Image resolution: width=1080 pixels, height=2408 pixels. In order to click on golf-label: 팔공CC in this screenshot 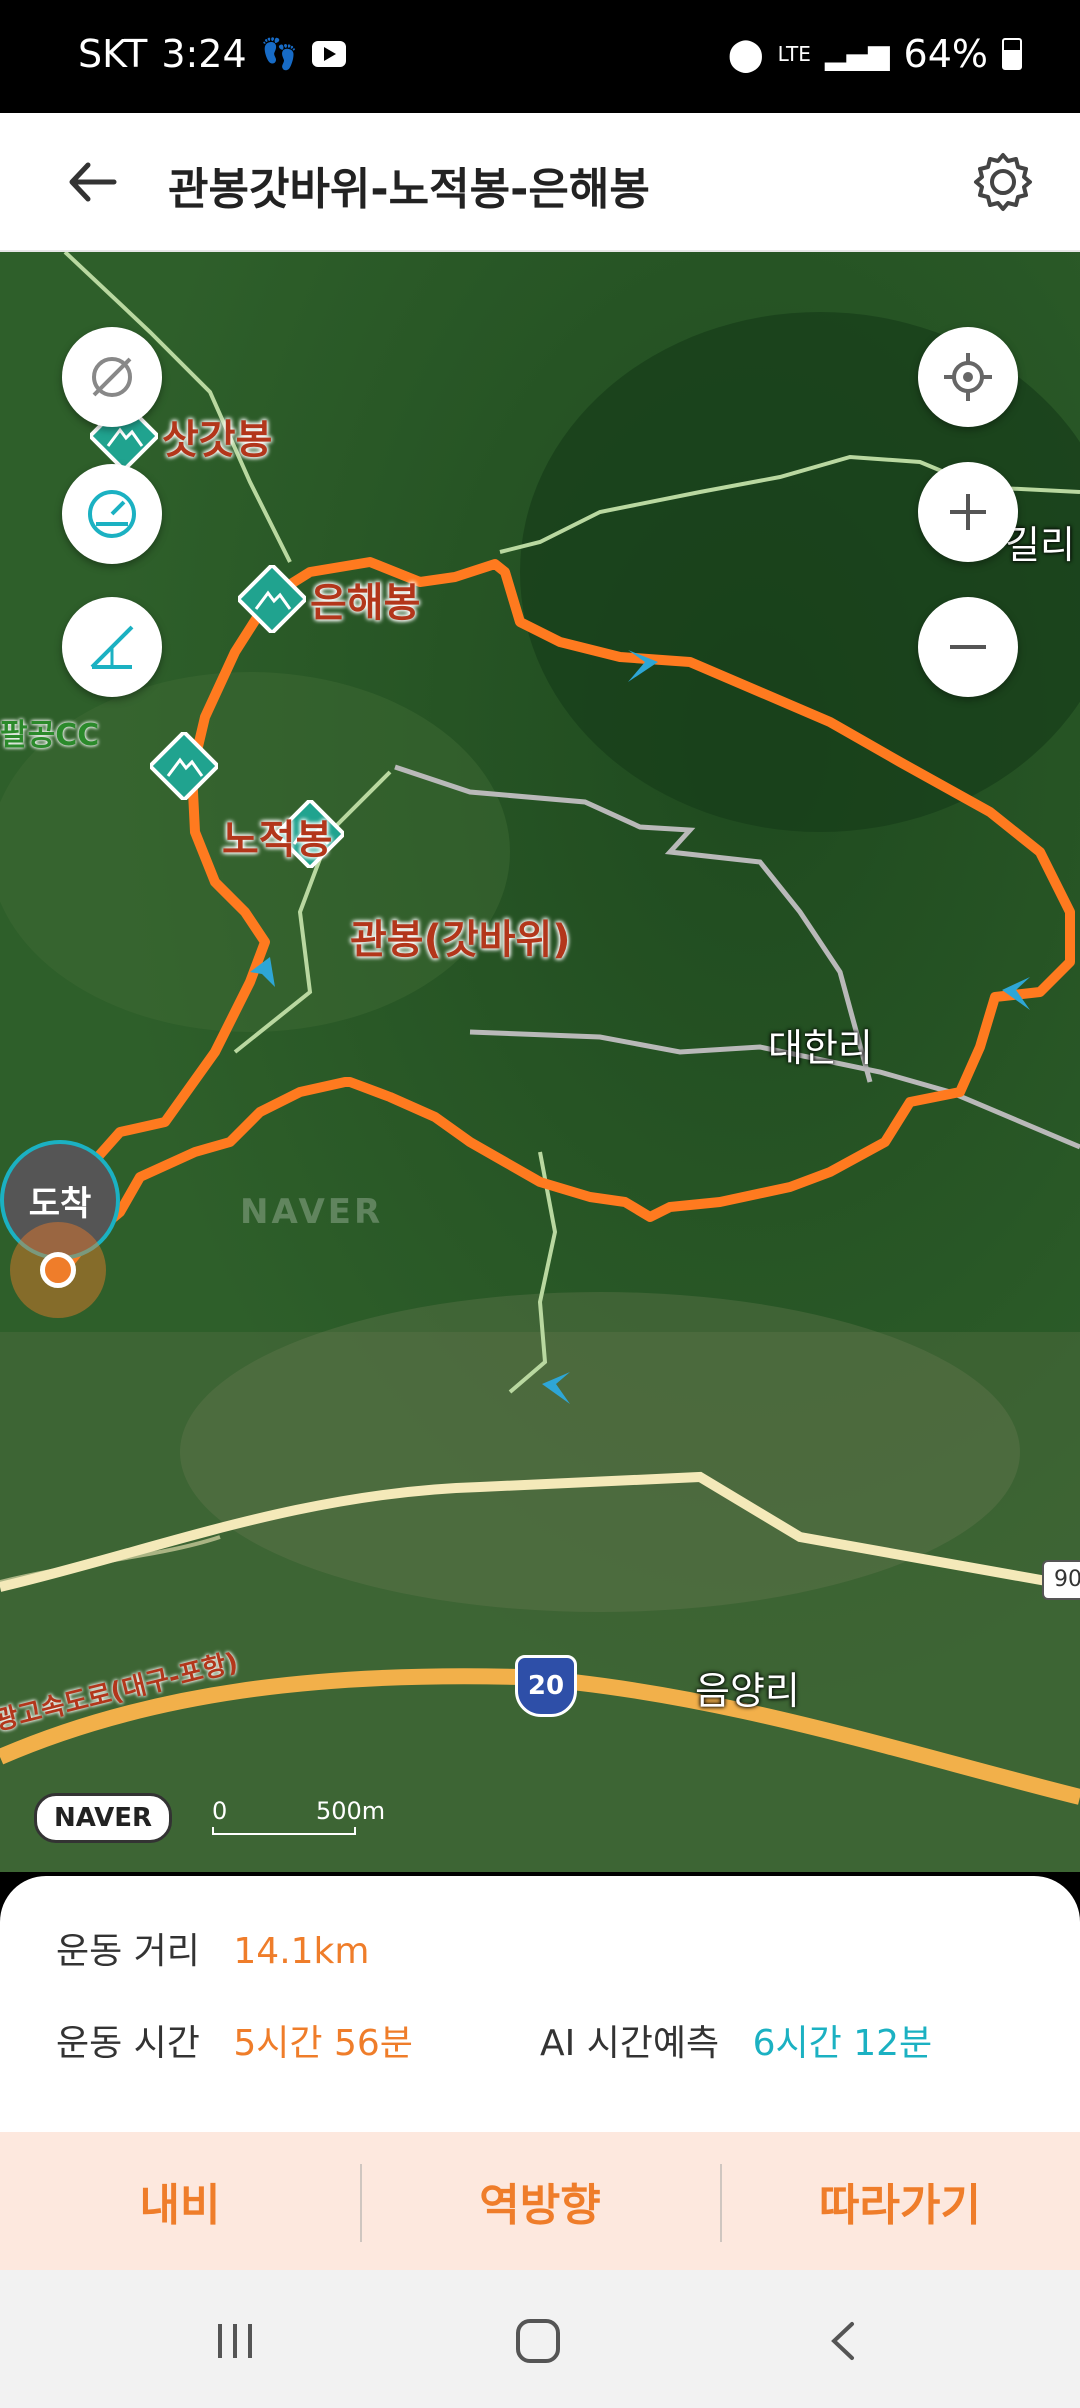, I will do `click(50, 735)`.